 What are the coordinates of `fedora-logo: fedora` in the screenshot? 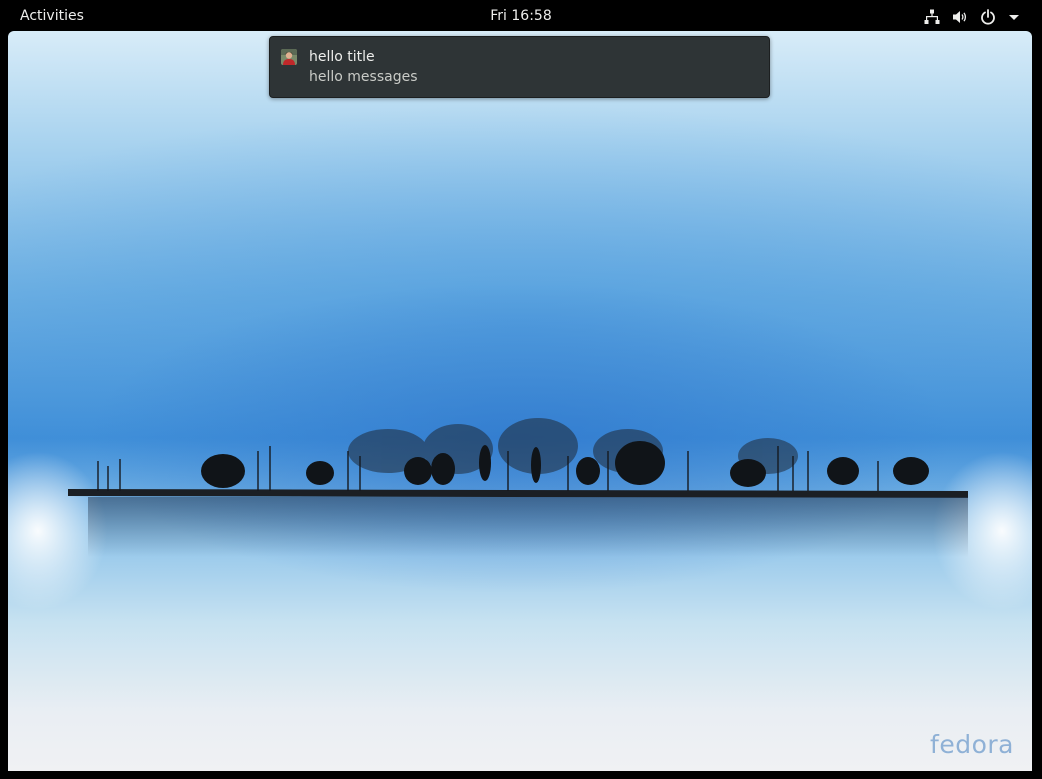 It's located at (972, 744).